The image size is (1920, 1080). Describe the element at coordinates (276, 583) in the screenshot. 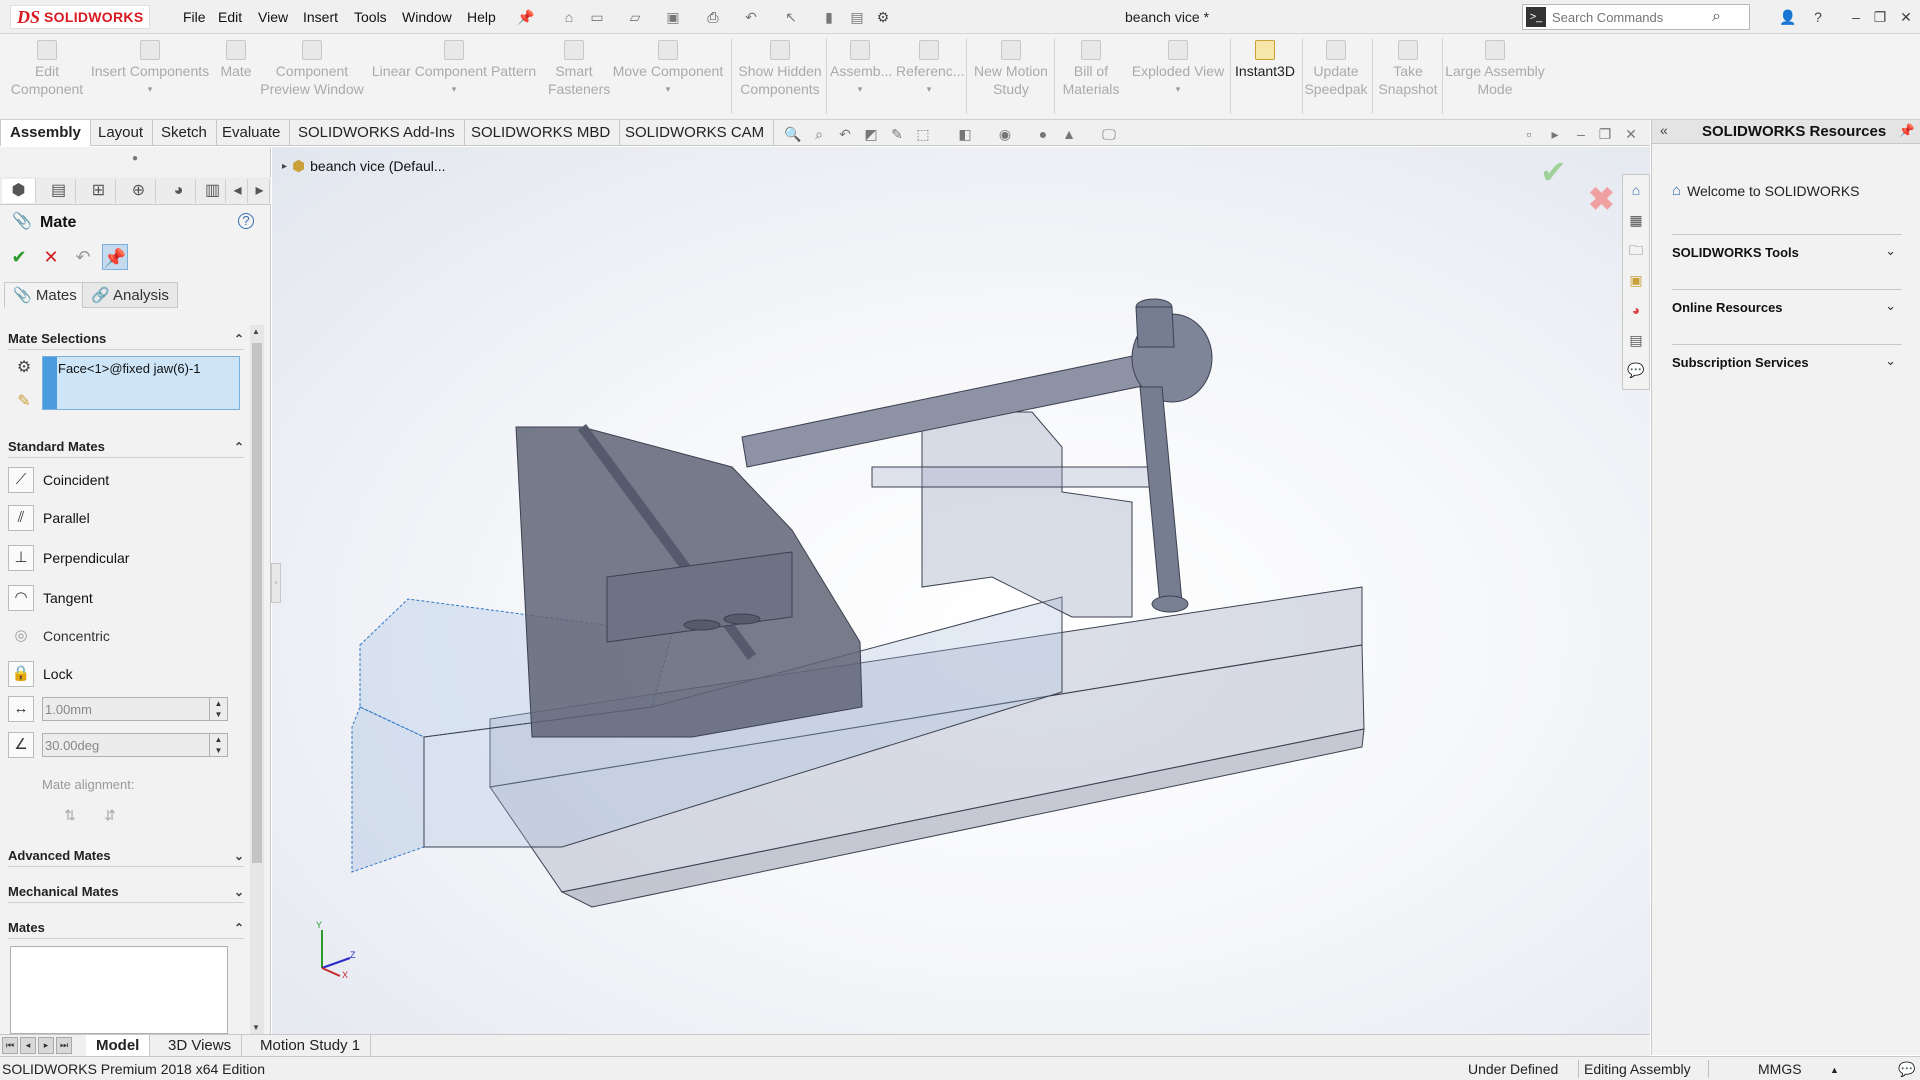

I see `panel-splitter: ◦` at that location.